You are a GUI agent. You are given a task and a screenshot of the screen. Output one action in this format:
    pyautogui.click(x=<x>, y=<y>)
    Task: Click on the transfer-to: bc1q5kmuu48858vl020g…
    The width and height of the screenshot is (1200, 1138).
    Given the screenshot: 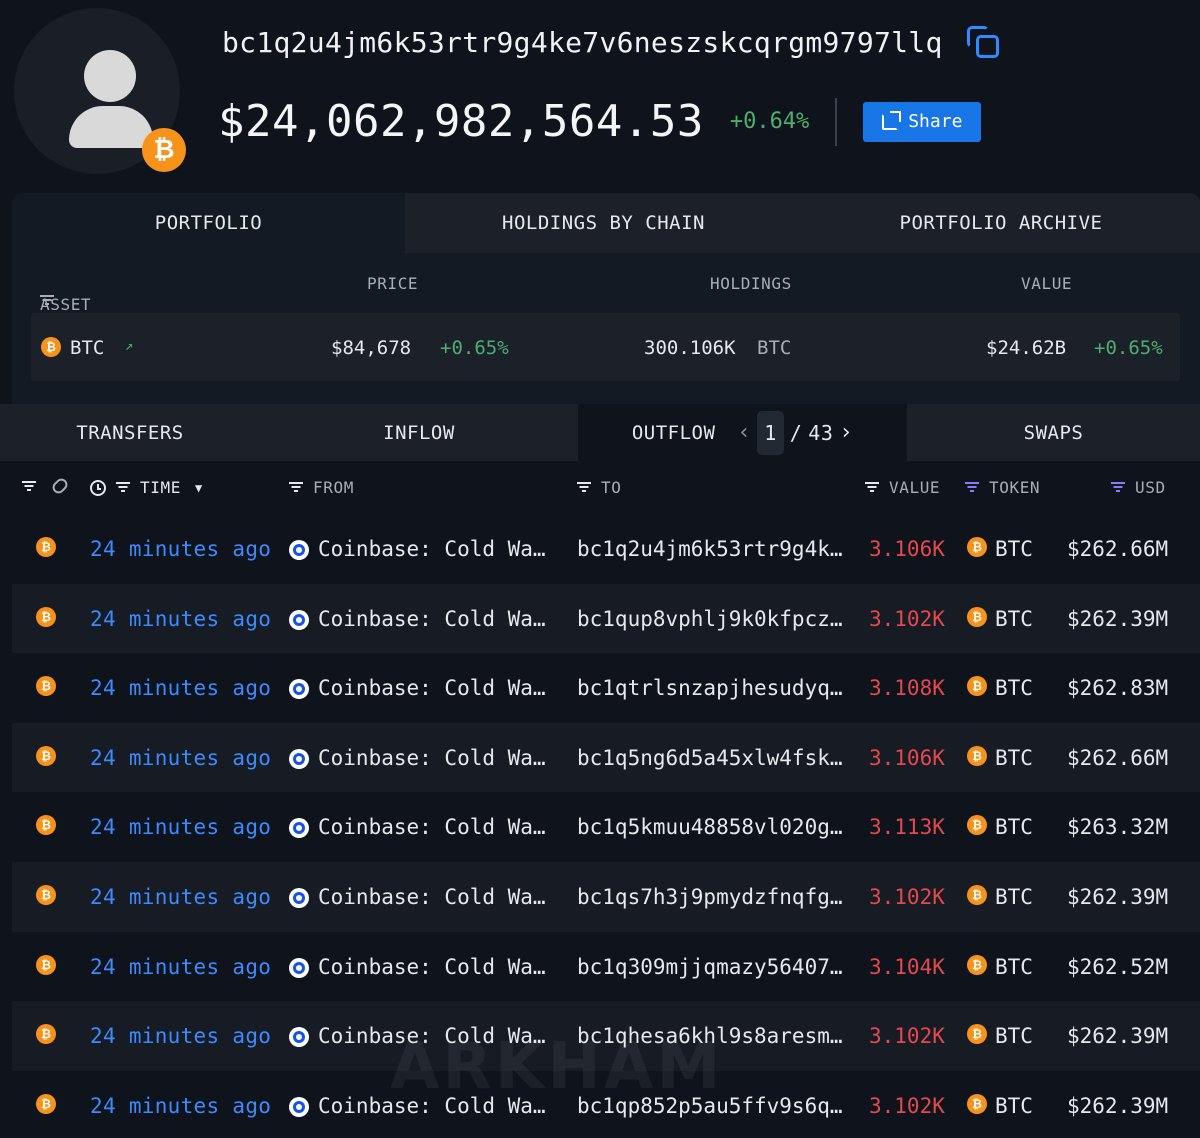 What is the action you would take?
    pyautogui.click(x=710, y=827)
    